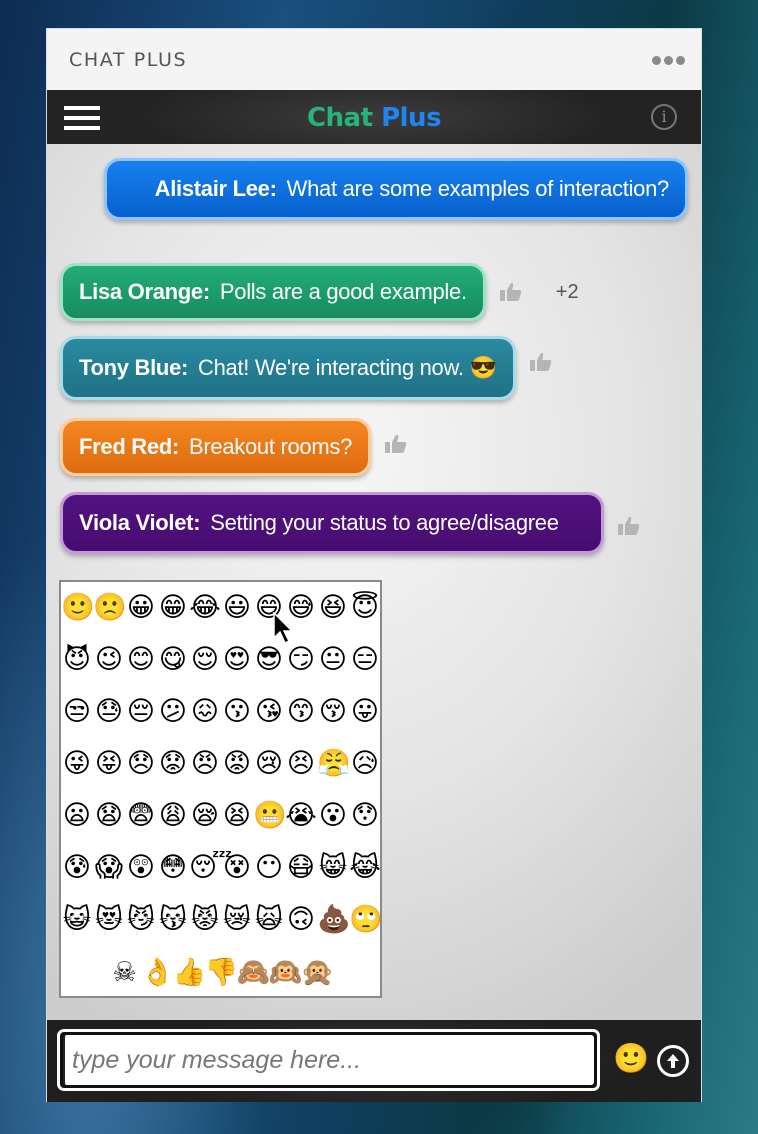  I want to click on message-text: Setting your status to agree/disagree, so click(384, 522).